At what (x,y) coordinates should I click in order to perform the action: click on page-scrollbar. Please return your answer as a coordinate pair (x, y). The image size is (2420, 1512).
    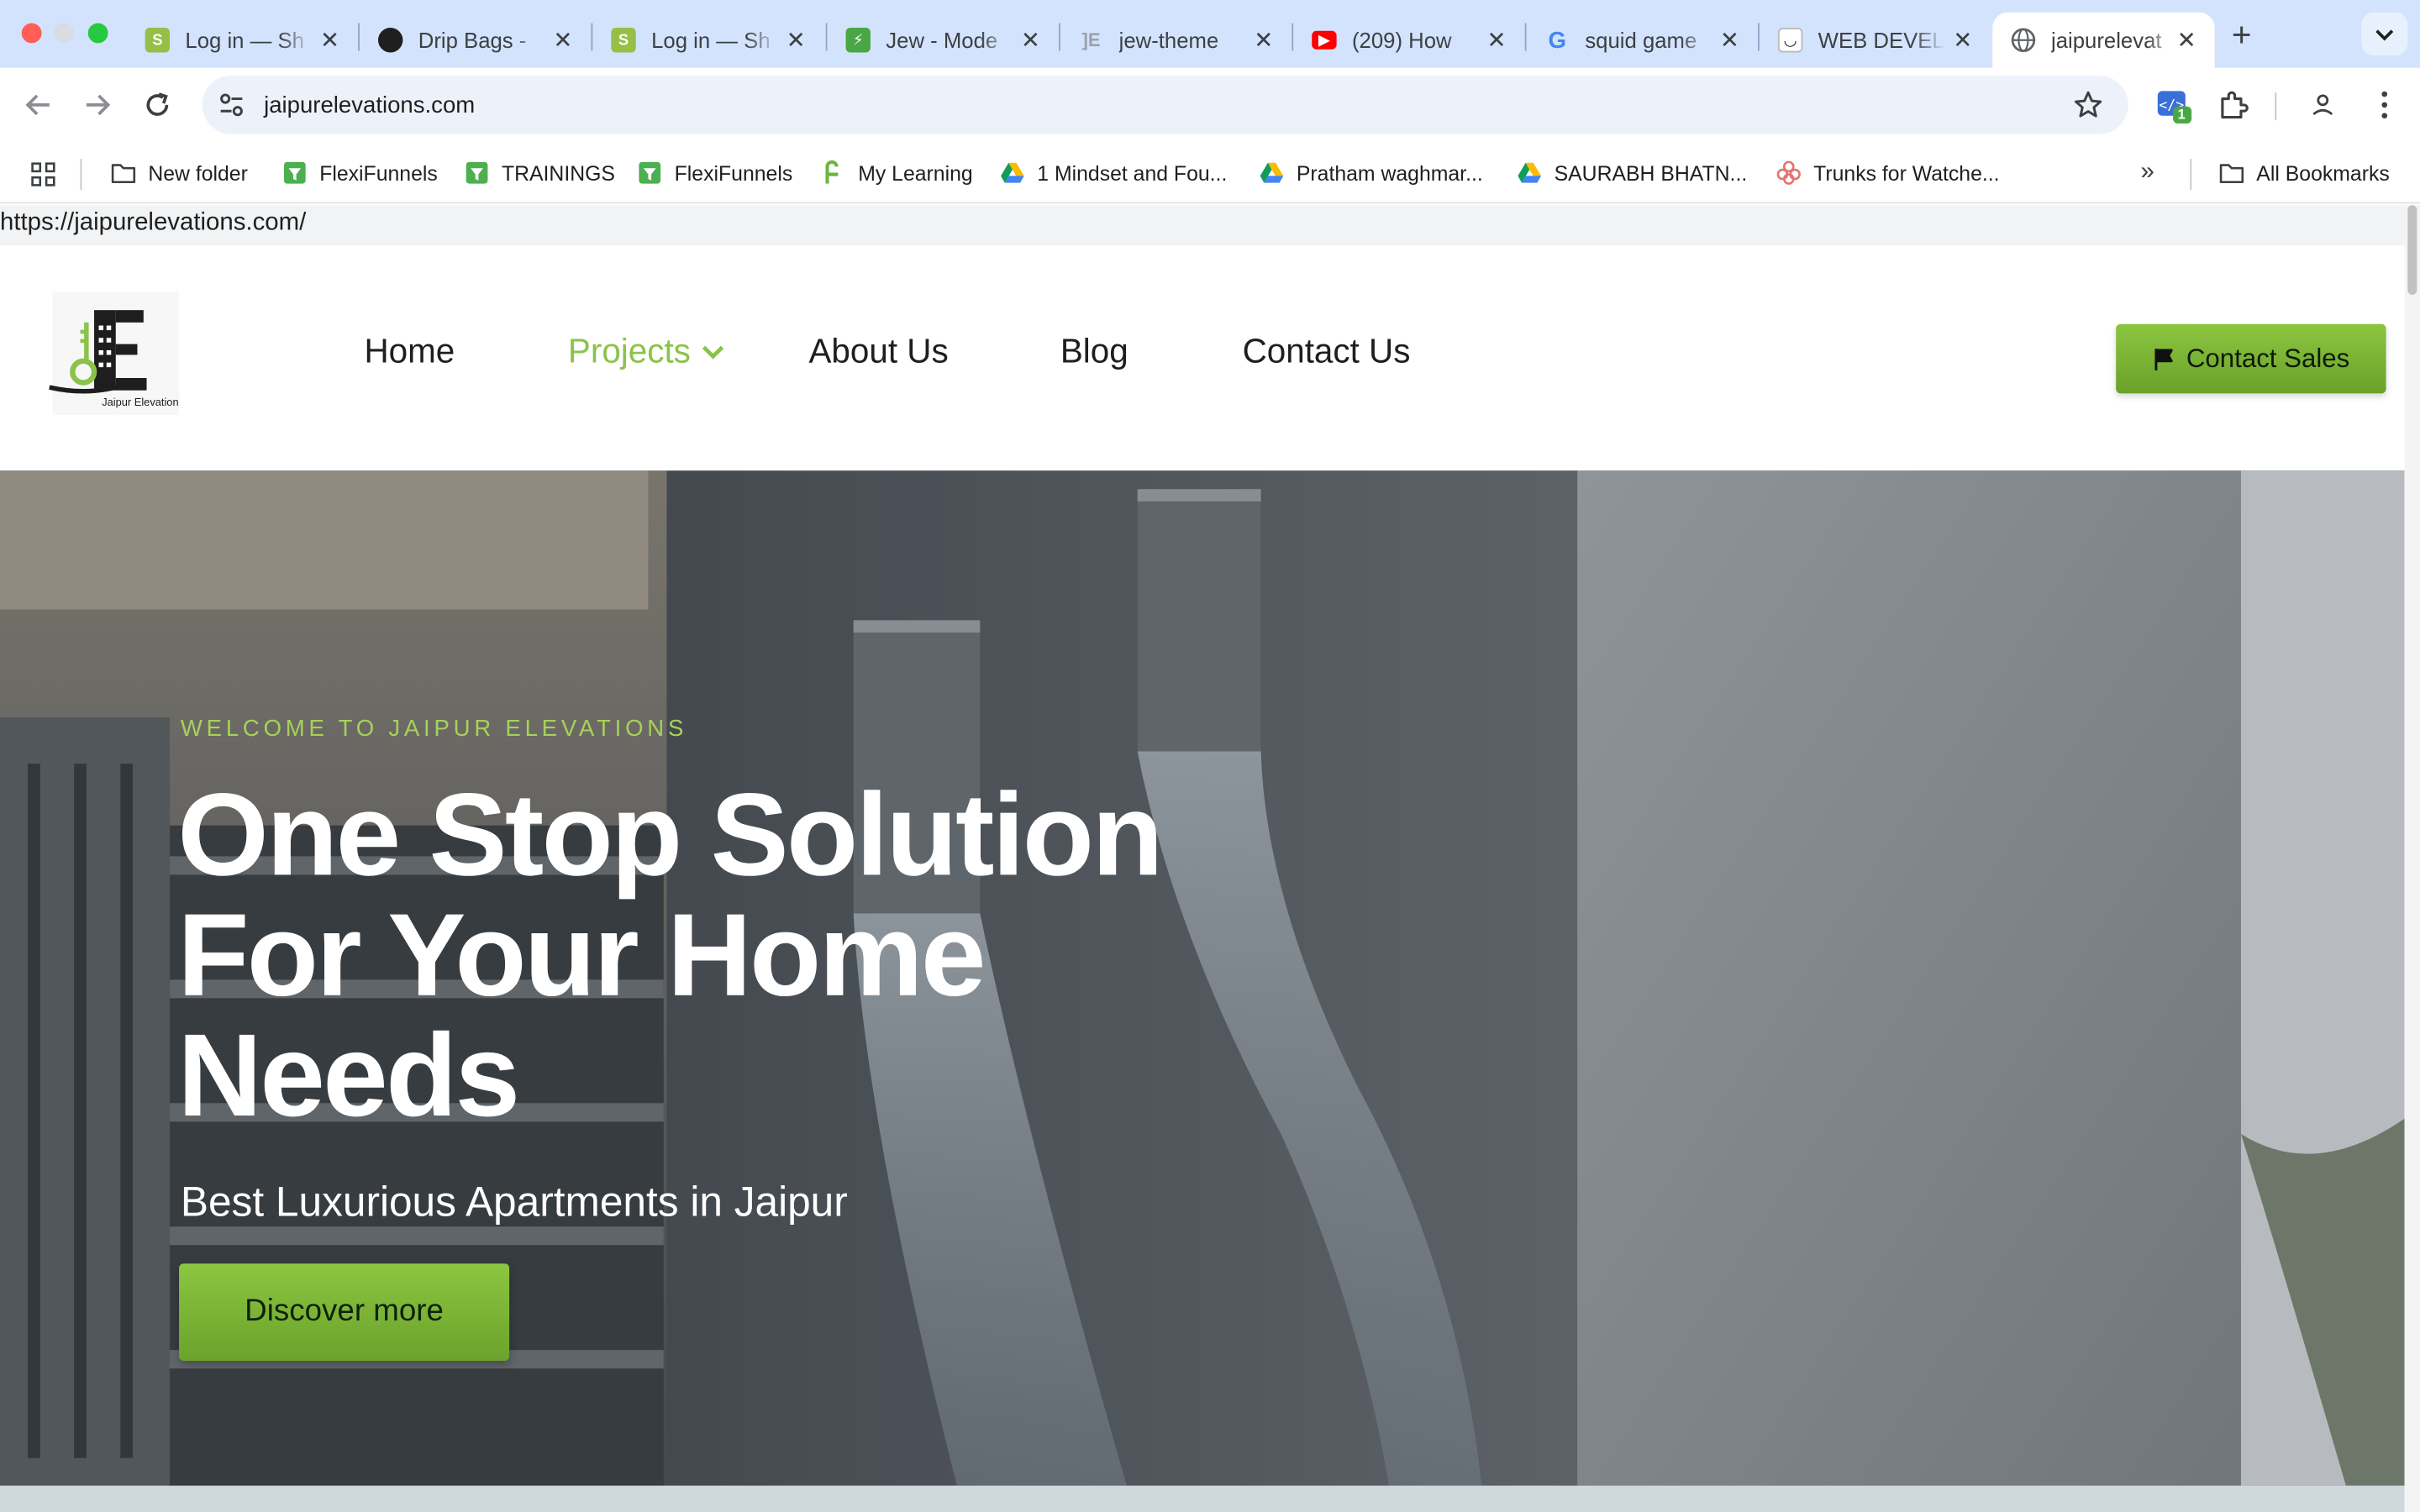
    Looking at the image, I should click on (2412, 858).